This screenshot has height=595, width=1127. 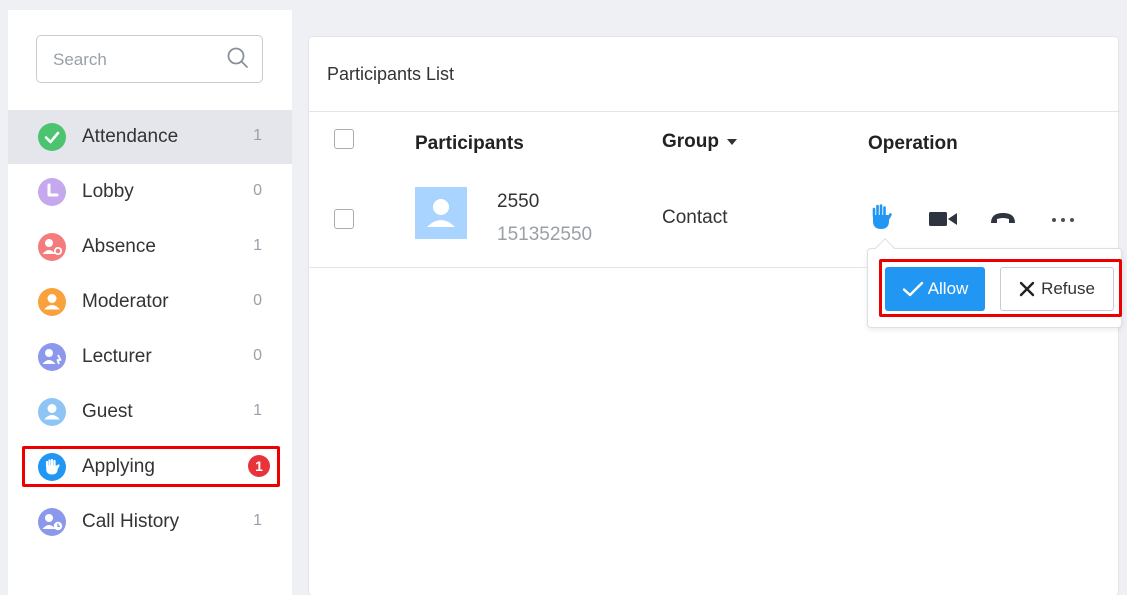 What do you see at coordinates (391, 74) in the screenshot?
I see `panel-title: Participants List` at bounding box center [391, 74].